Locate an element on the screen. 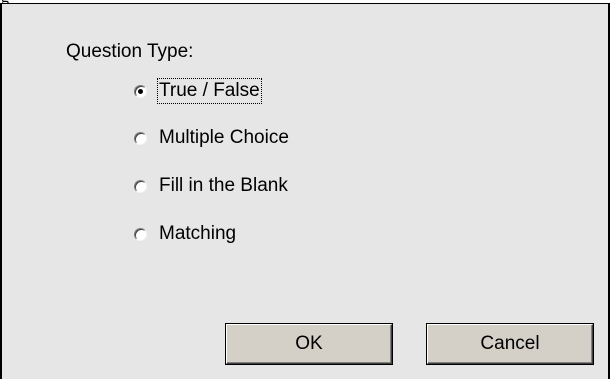 This screenshot has height=379, width=616. ok-button: OK is located at coordinates (309, 344).